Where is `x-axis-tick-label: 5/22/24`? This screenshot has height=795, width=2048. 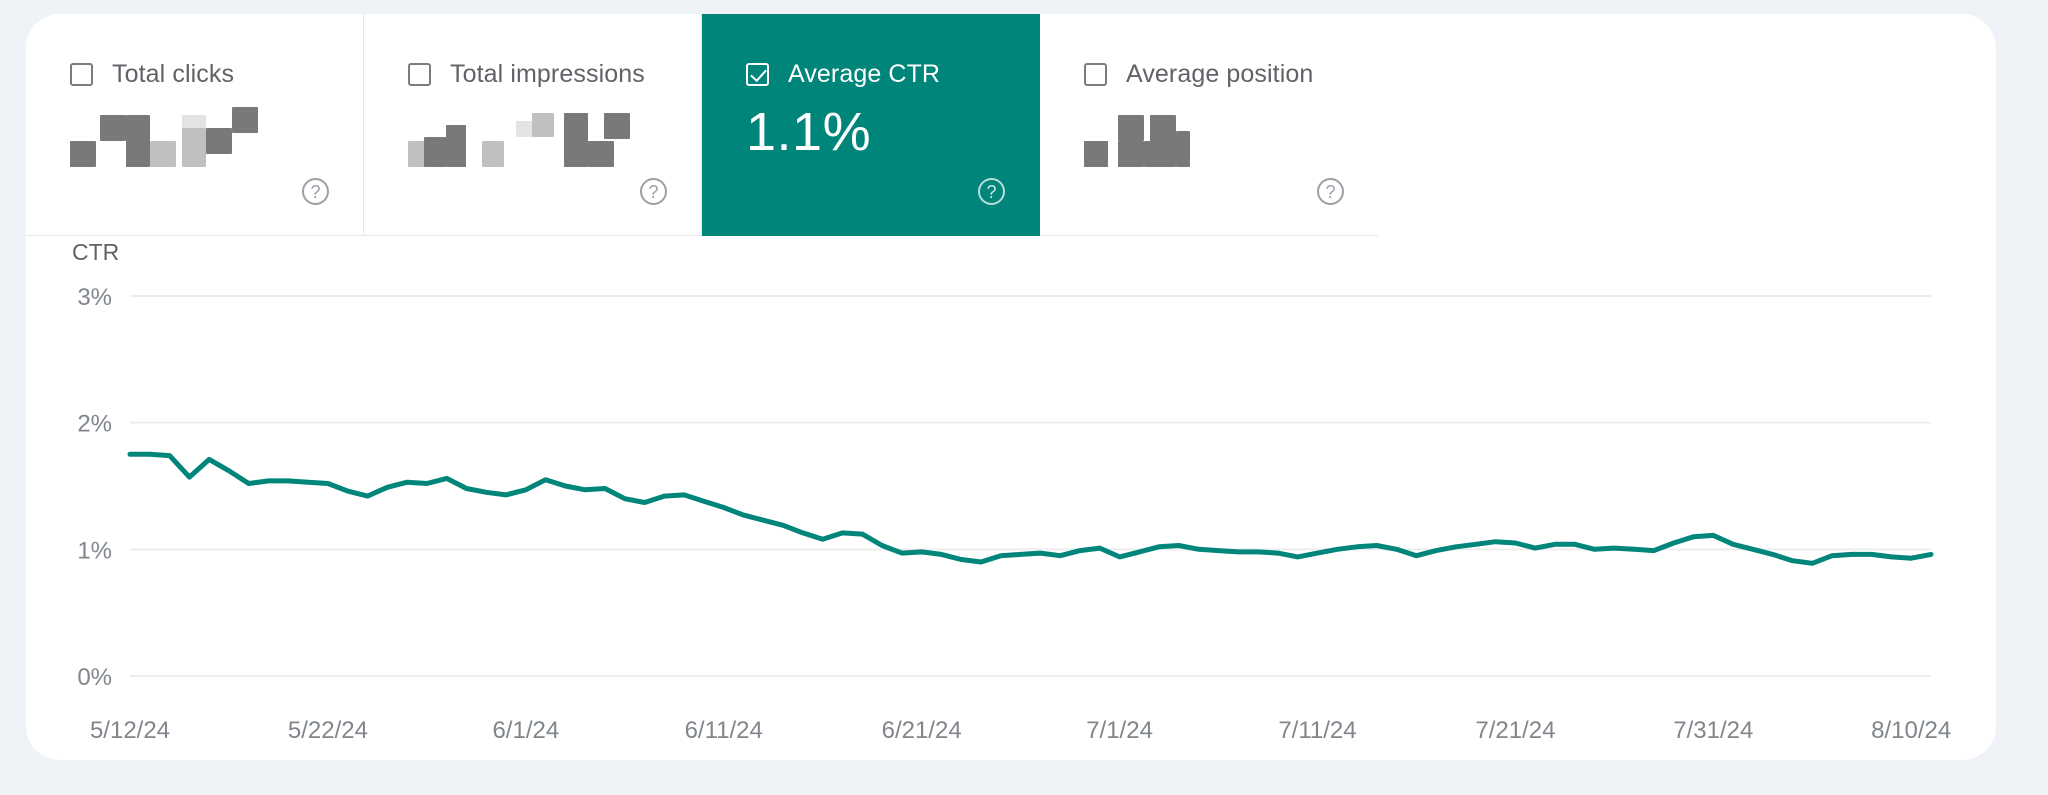
x-axis-tick-label: 5/22/24 is located at coordinates (328, 730).